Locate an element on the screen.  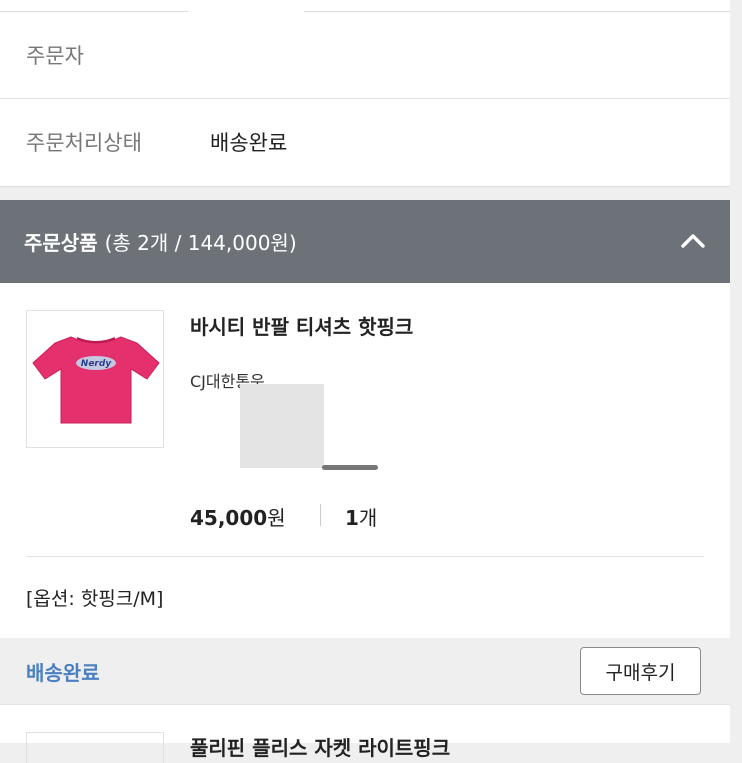
product-name: 바시티 반팔 티셔츠 핫핑크 is located at coordinates (301, 325).